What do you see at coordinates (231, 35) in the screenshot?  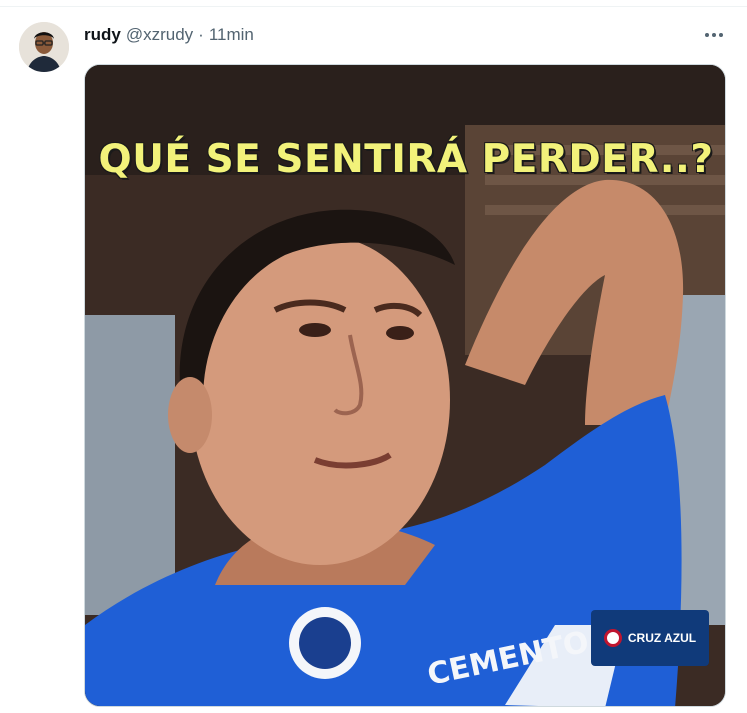 I see `timestamp: 11min` at bounding box center [231, 35].